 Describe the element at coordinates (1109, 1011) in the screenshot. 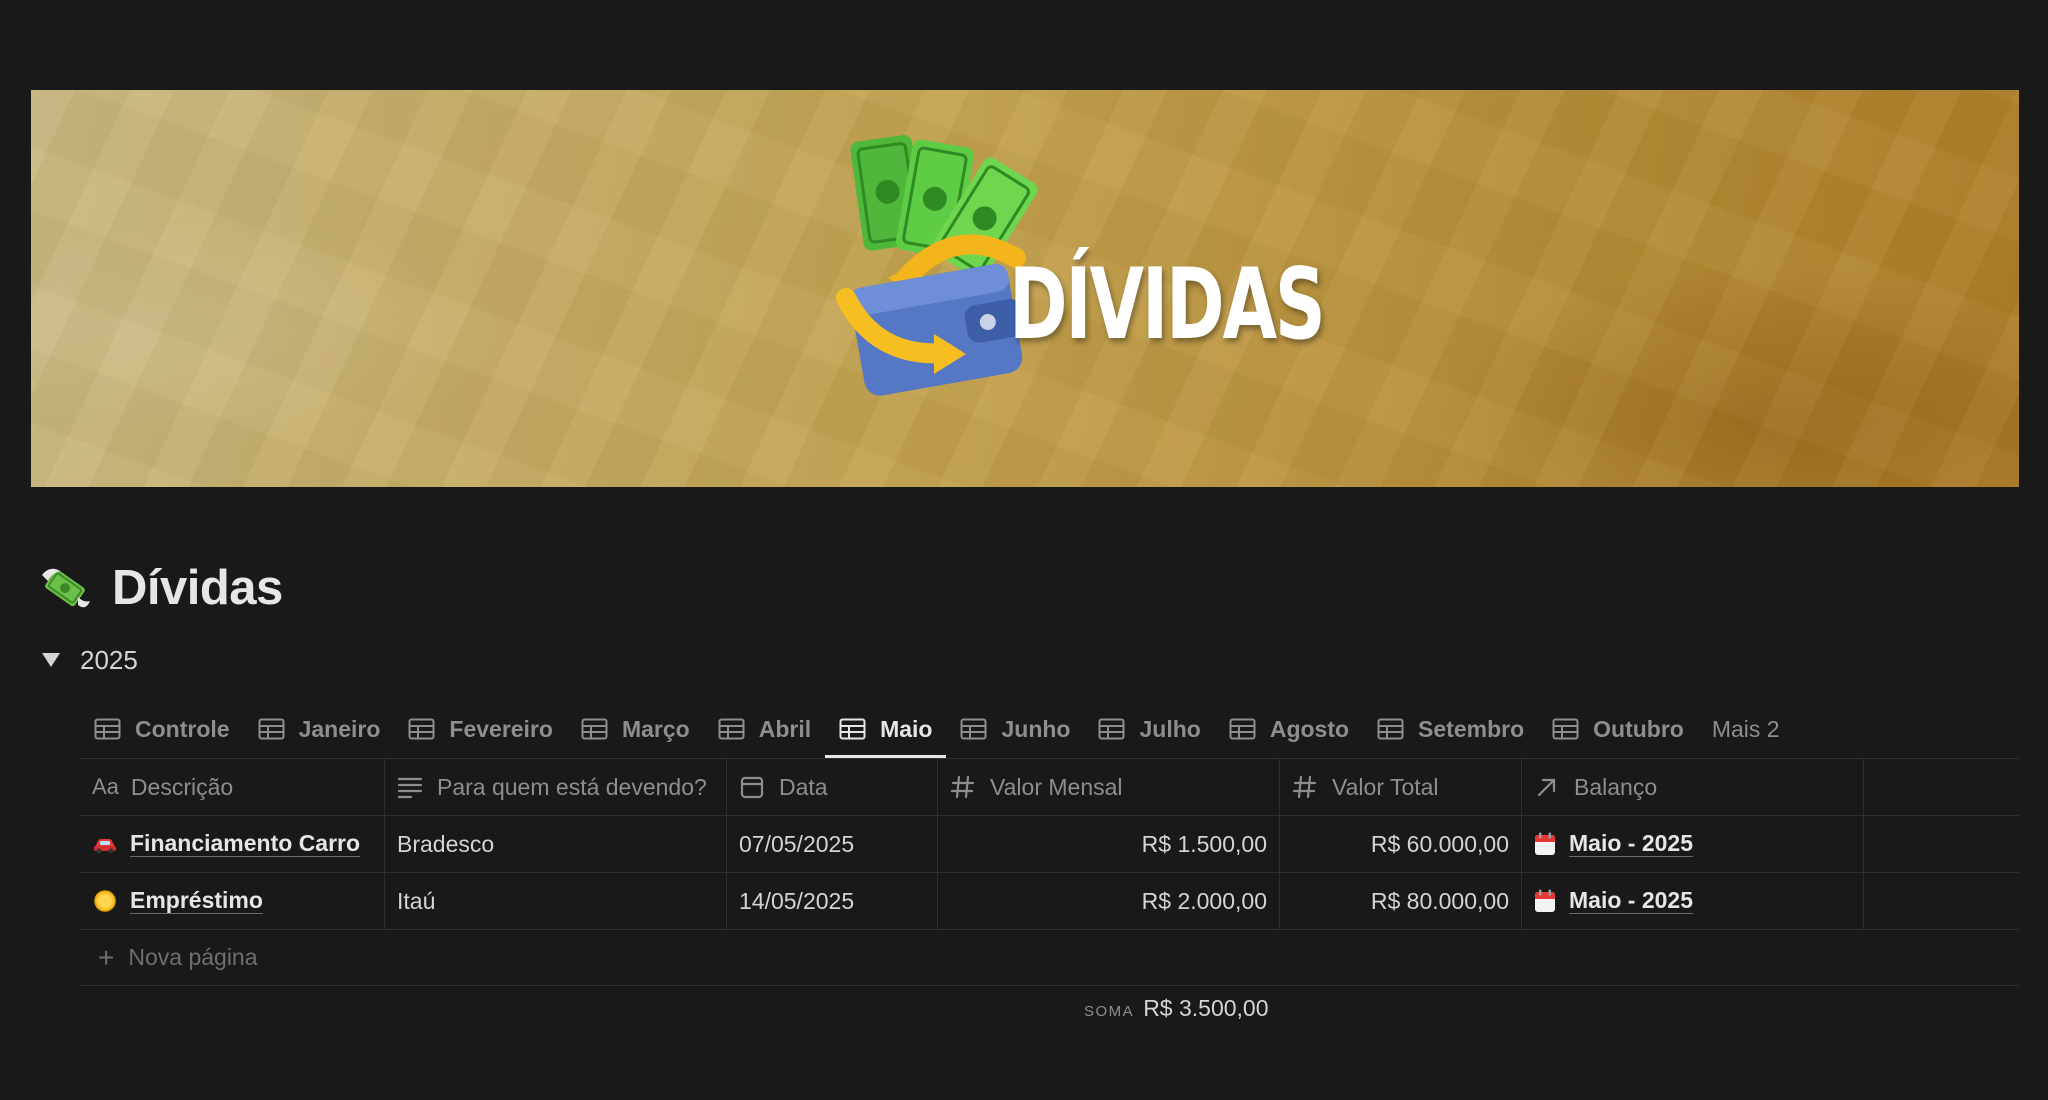

I see `sum-label: SOMA` at that location.